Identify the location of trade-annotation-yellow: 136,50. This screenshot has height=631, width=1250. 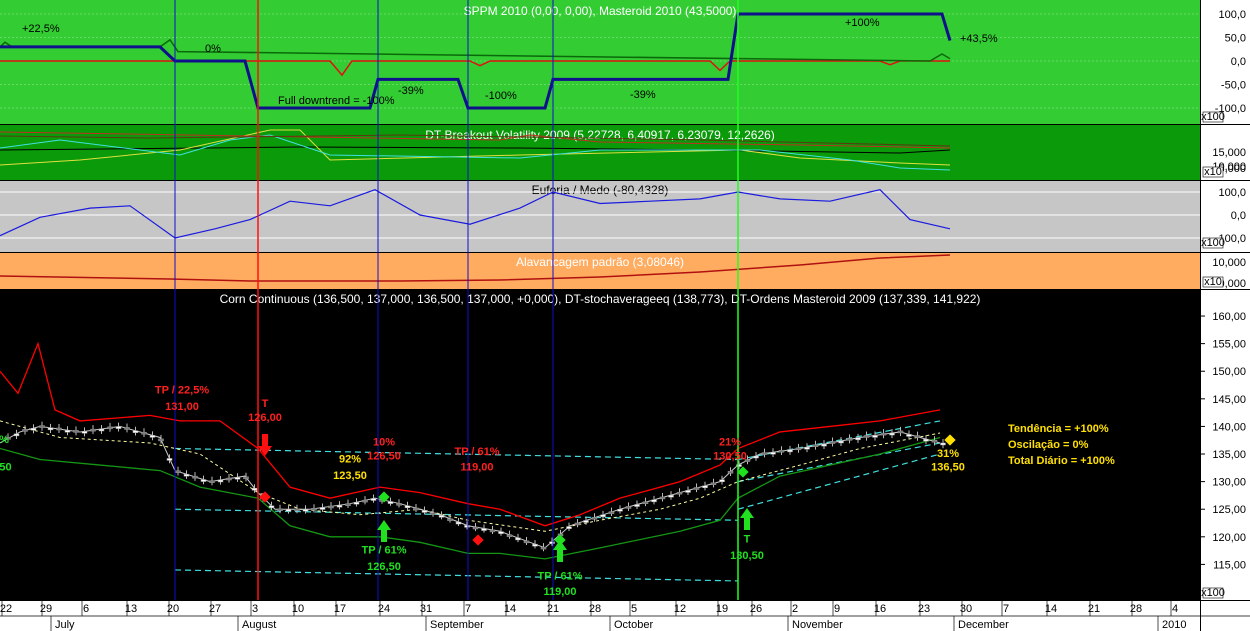
(948, 468).